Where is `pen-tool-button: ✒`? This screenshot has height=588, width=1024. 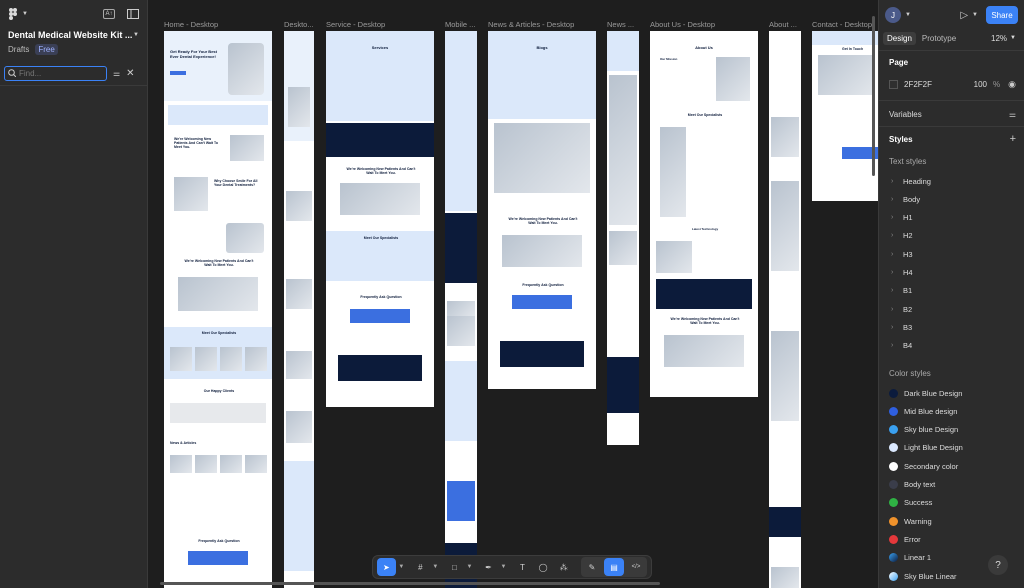
pen-tool-button: ✒ is located at coordinates (488, 567).